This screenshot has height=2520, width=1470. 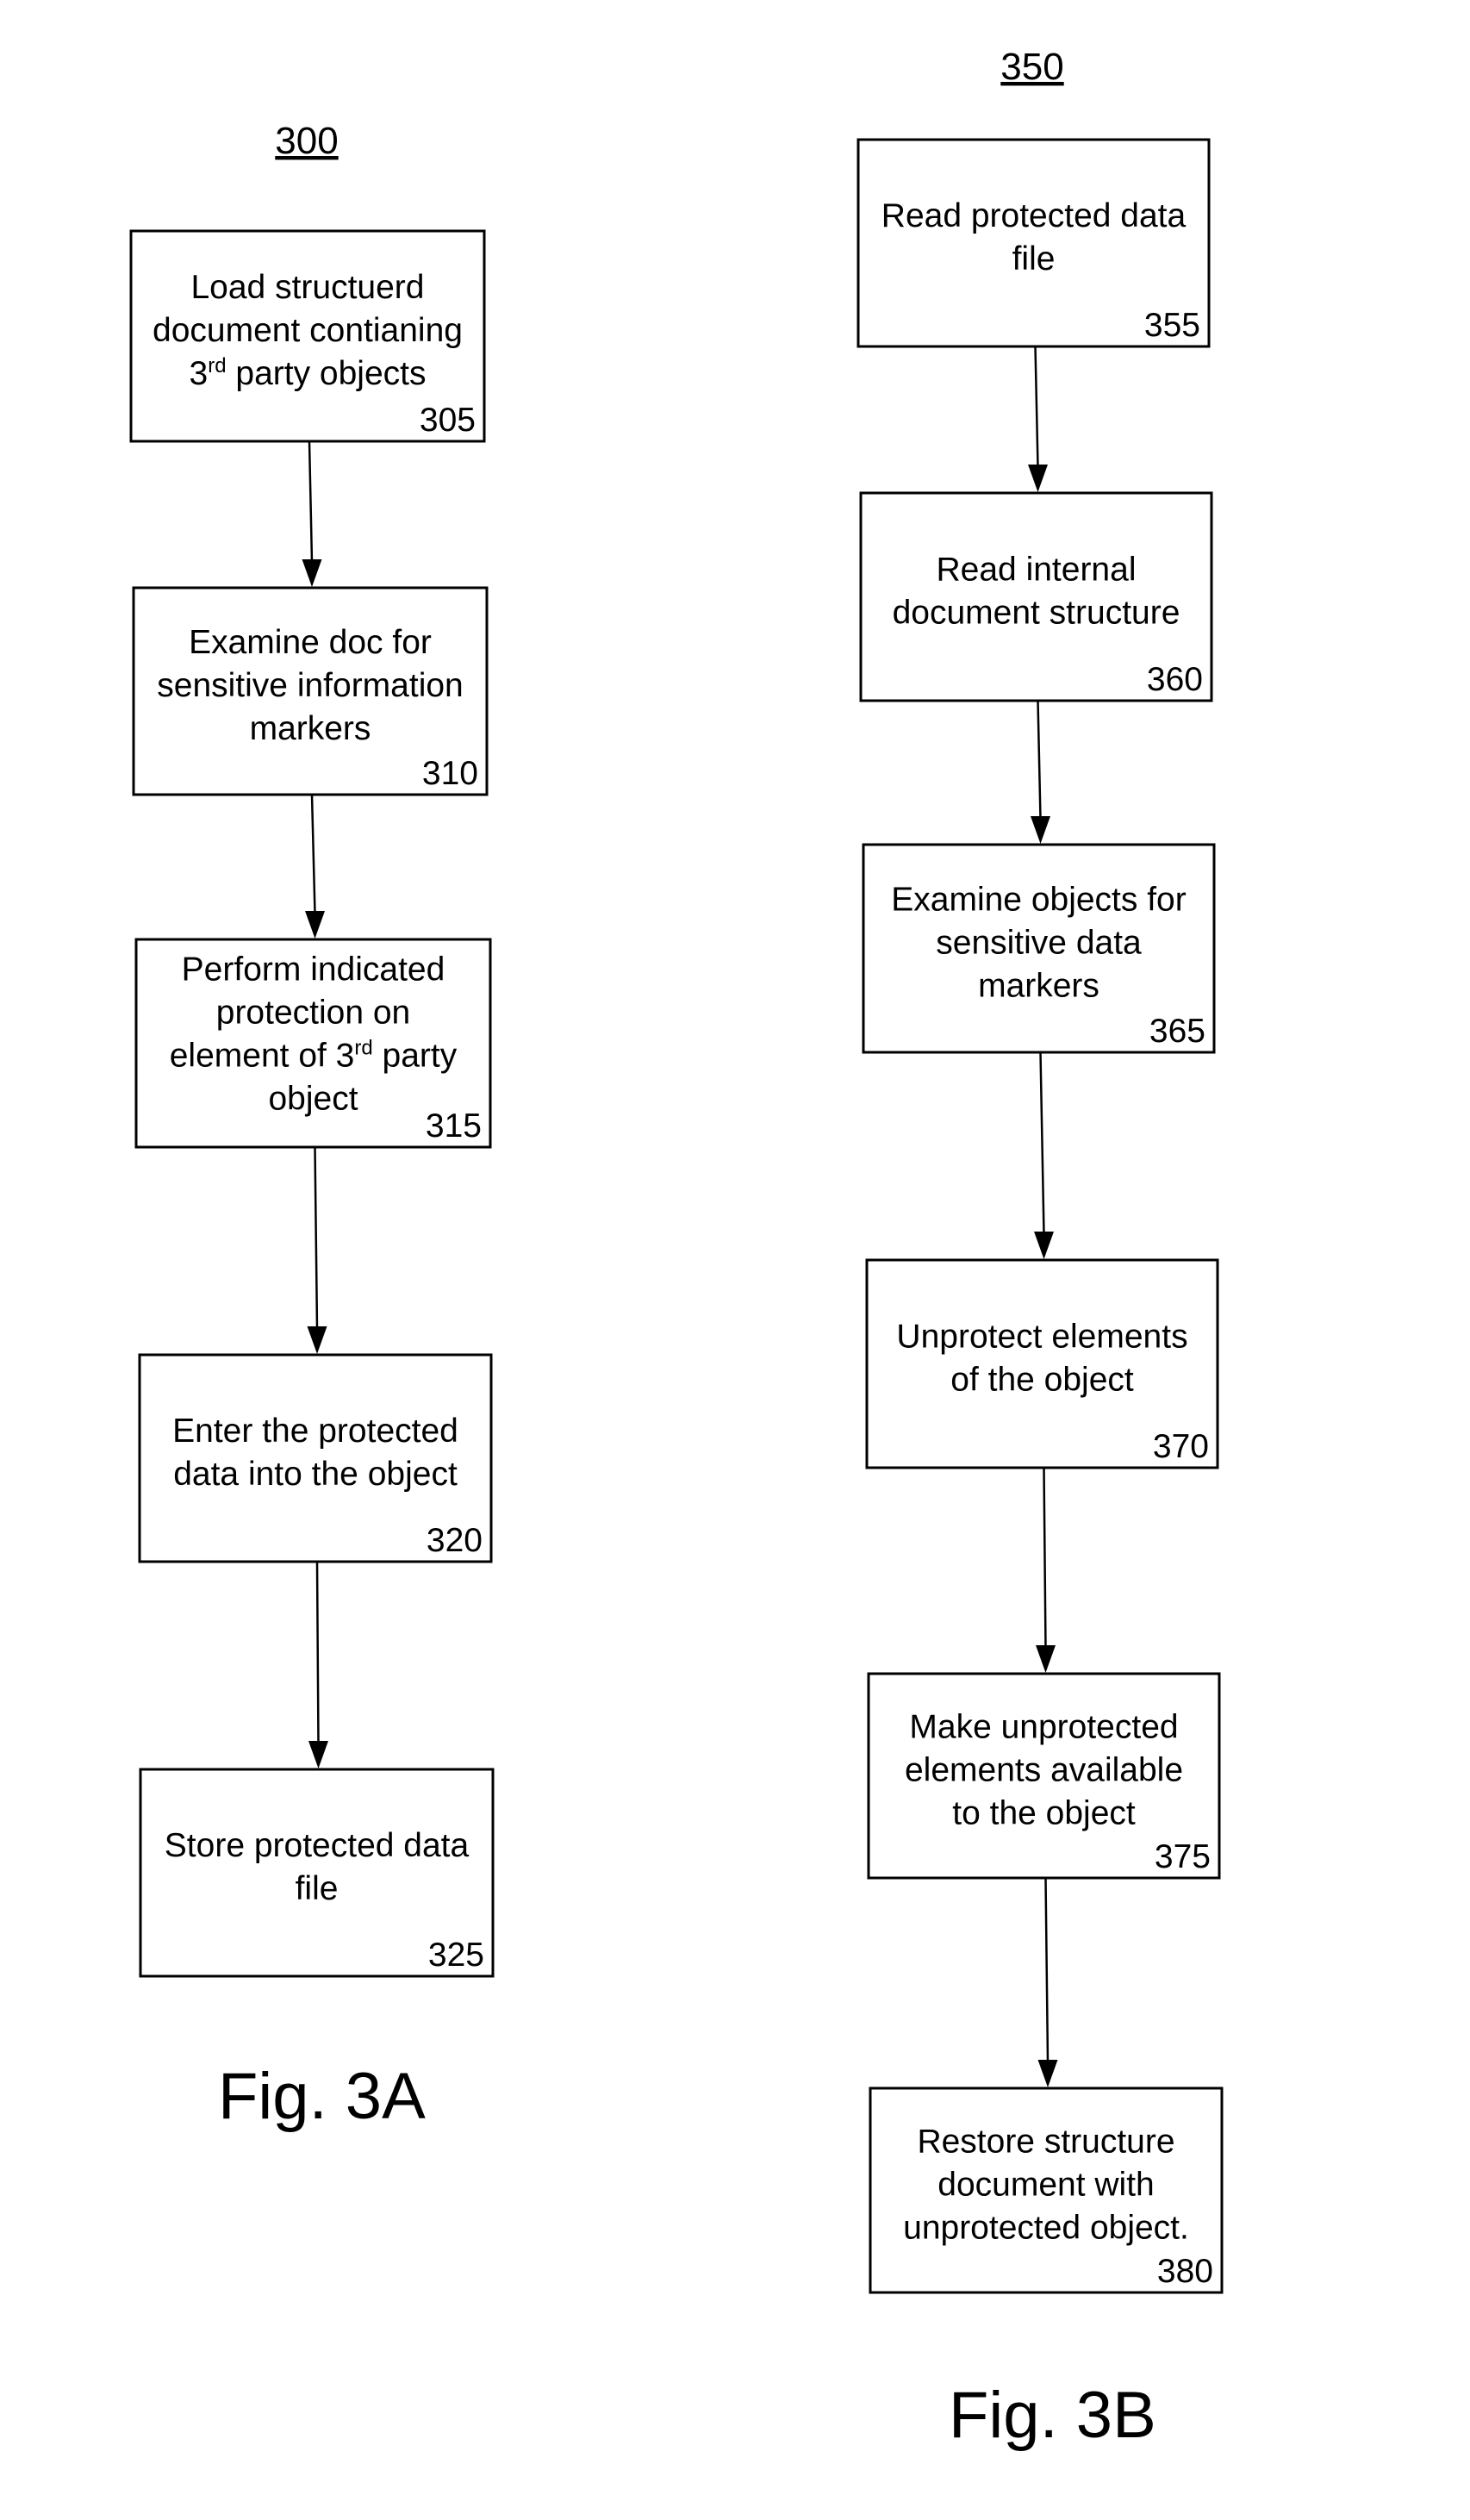 I want to click on figure-3b-reference-label: 350, so click(x=1031, y=67).